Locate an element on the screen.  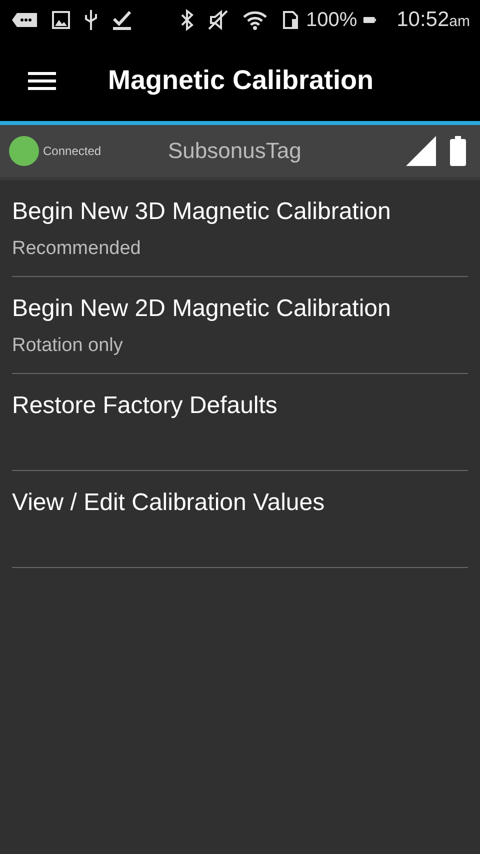
sim-card-icon is located at coordinates (291, 20).